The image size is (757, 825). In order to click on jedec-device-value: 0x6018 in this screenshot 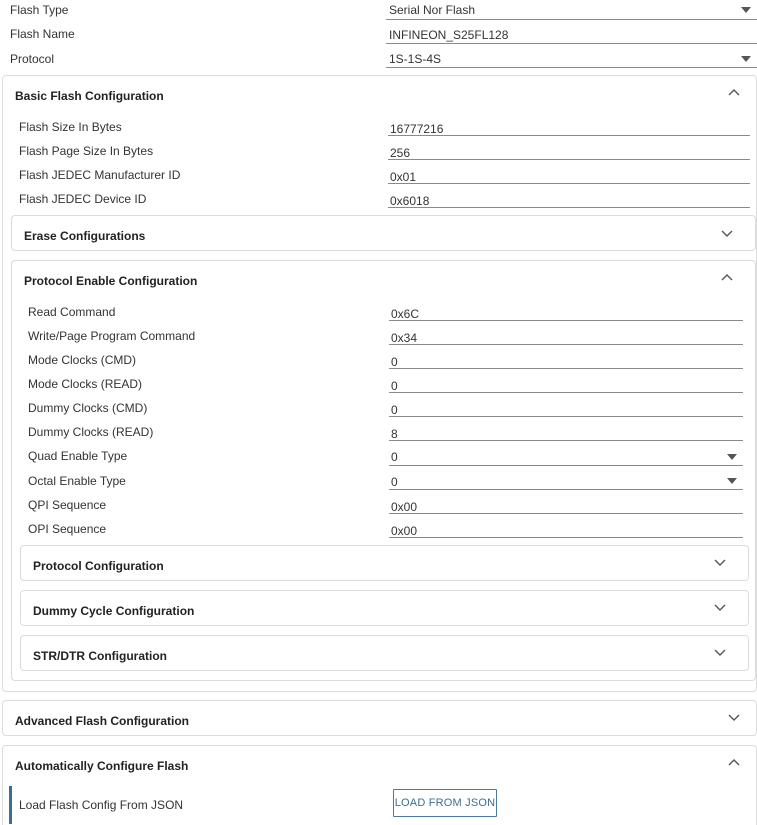, I will do `click(410, 201)`.